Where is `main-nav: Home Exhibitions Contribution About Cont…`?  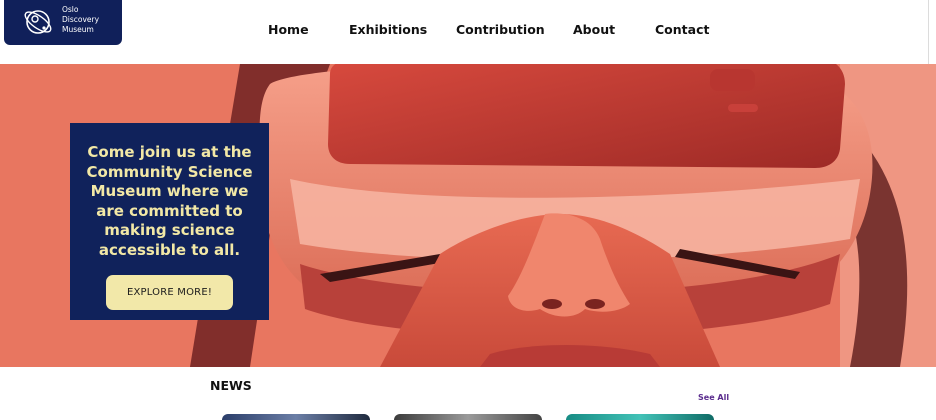
main-nav: Home Exhibitions Contribution About Cont… is located at coordinates (468, 31).